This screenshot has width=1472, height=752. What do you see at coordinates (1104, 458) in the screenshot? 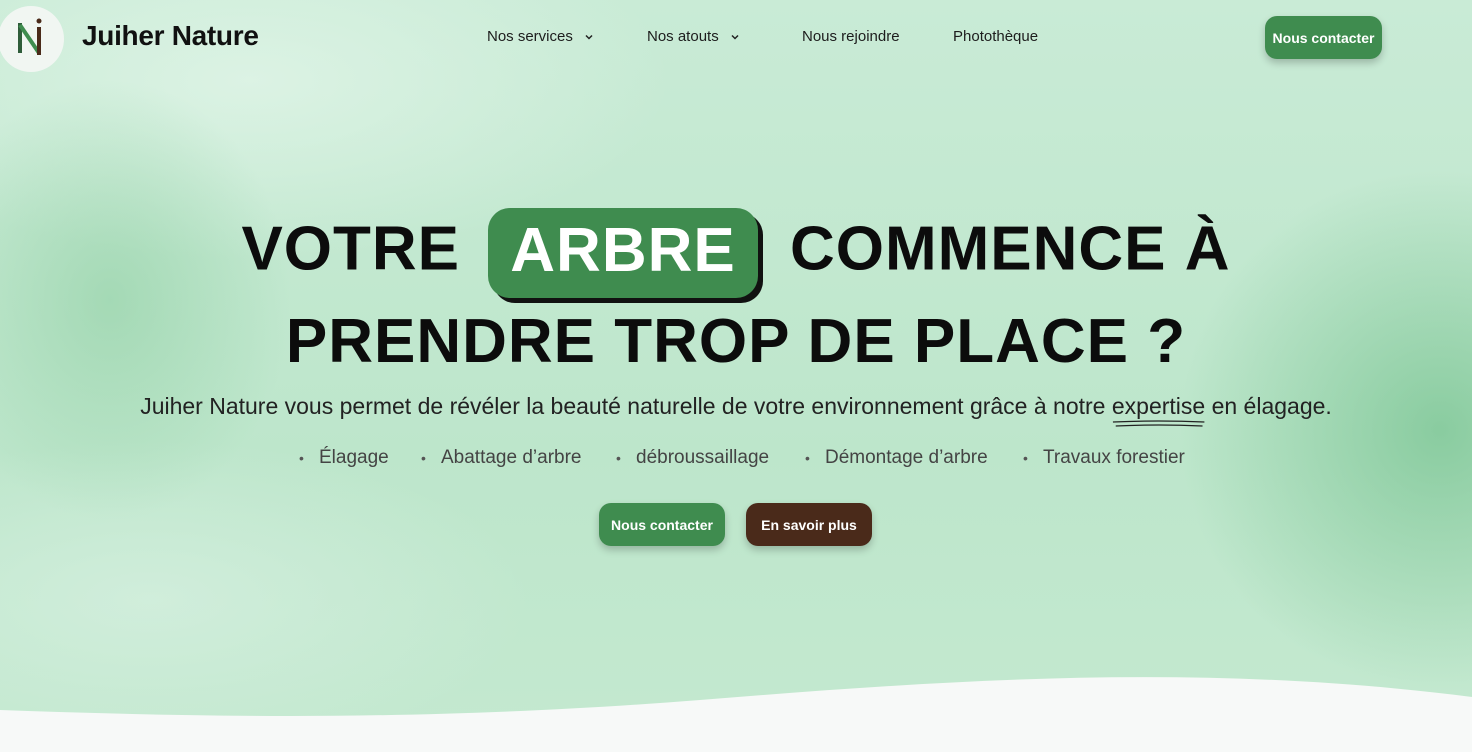
I see `service-item: Travaux forestier` at bounding box center [1104, 458].